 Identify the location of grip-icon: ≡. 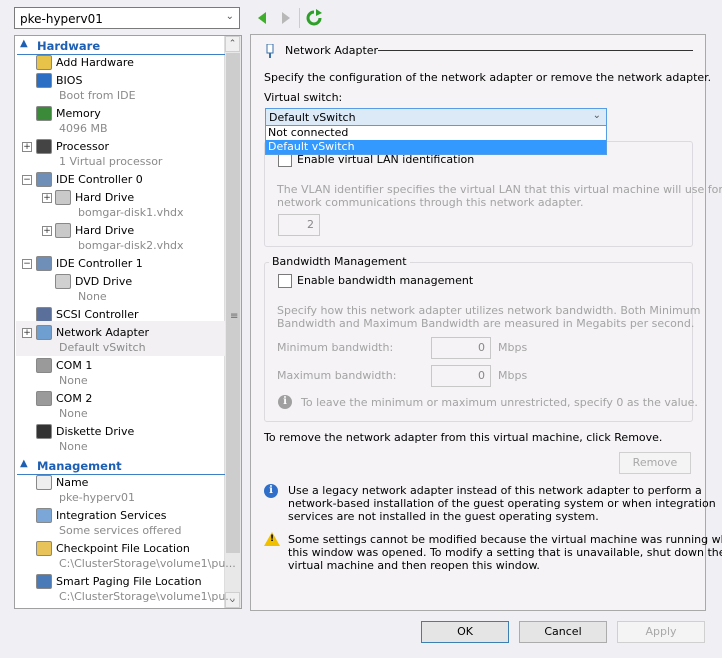
(234, 316).